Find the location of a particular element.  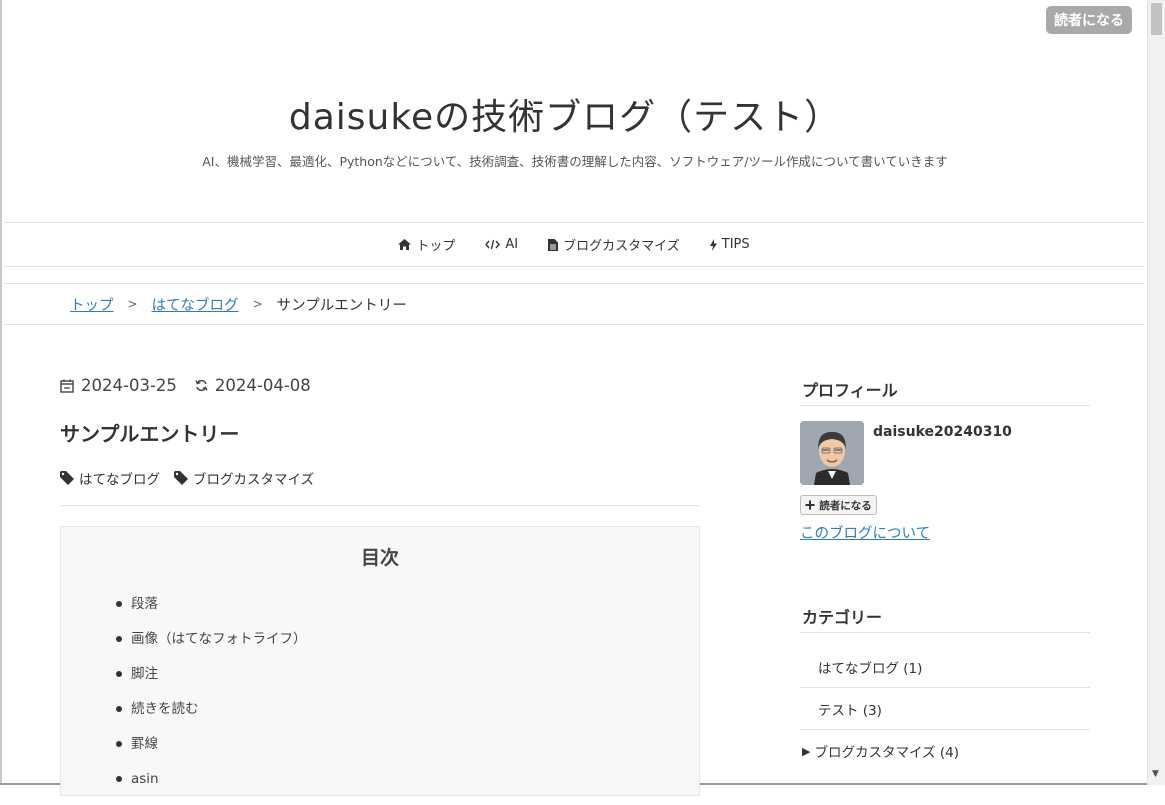

bolt-icon is located at coordinates (713, 244).